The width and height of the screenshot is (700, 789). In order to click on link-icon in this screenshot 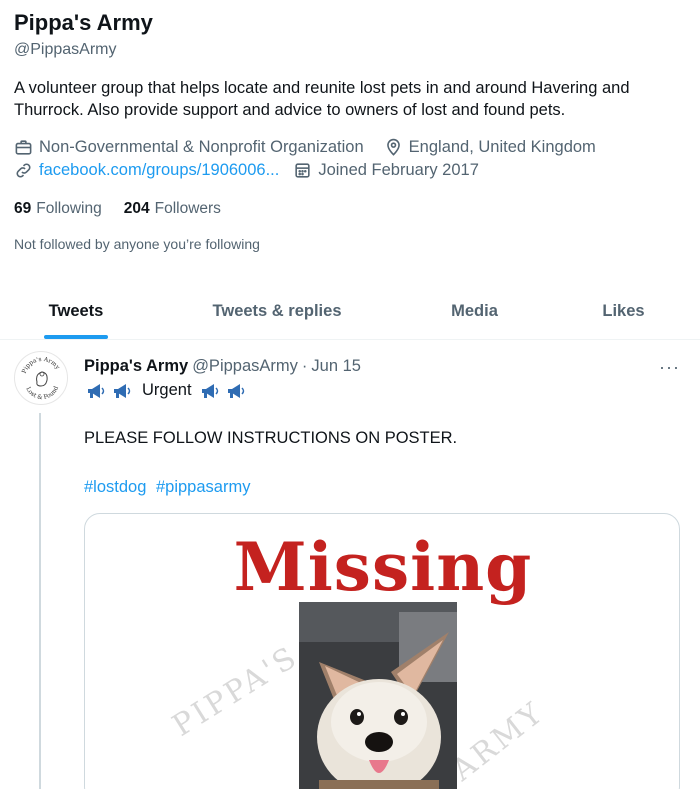, I will do `click(23, 170)`.